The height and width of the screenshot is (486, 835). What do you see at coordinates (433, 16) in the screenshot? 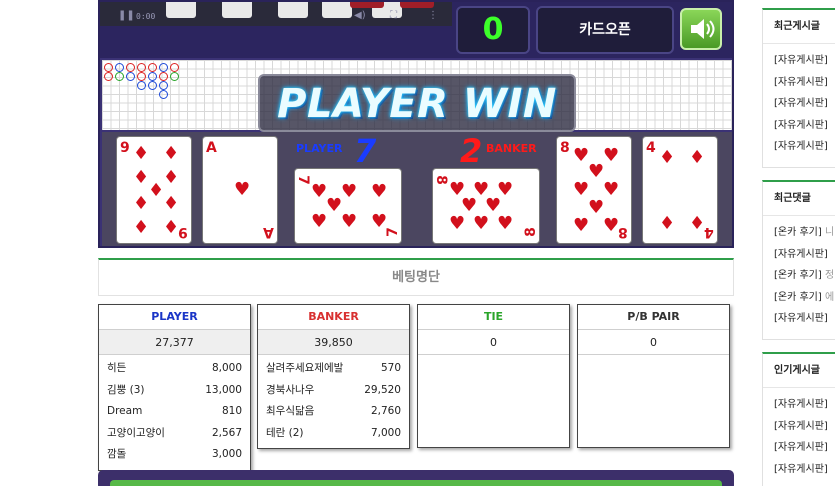
I see `menu-dots-icon: ⋮` at bounding box center [433, 16].